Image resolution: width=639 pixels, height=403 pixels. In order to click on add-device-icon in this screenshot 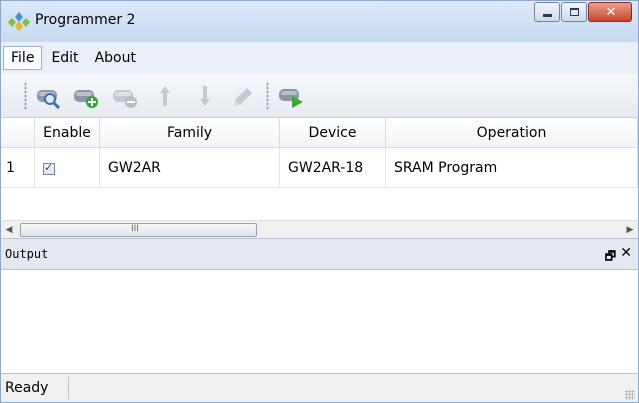, I will do `click(86, 96)`.